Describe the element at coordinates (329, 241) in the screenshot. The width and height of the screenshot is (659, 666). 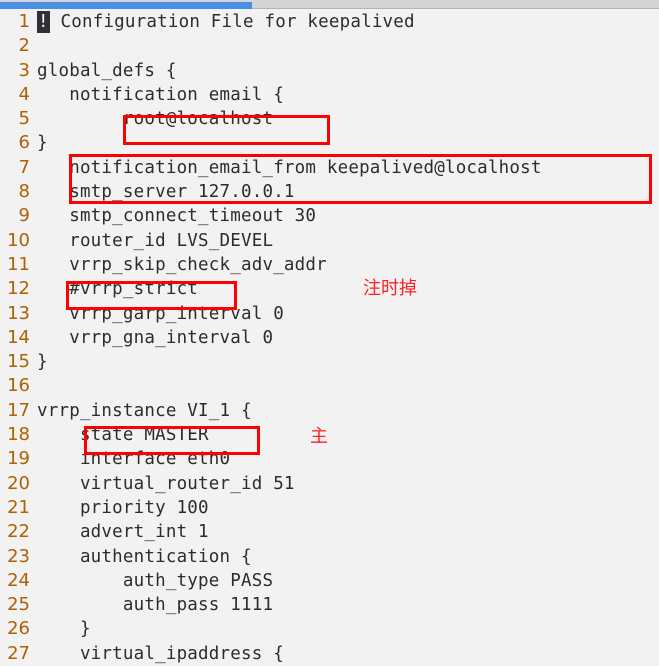
I see `code-line: 10 router_id LVS_DEVEL` at that location.